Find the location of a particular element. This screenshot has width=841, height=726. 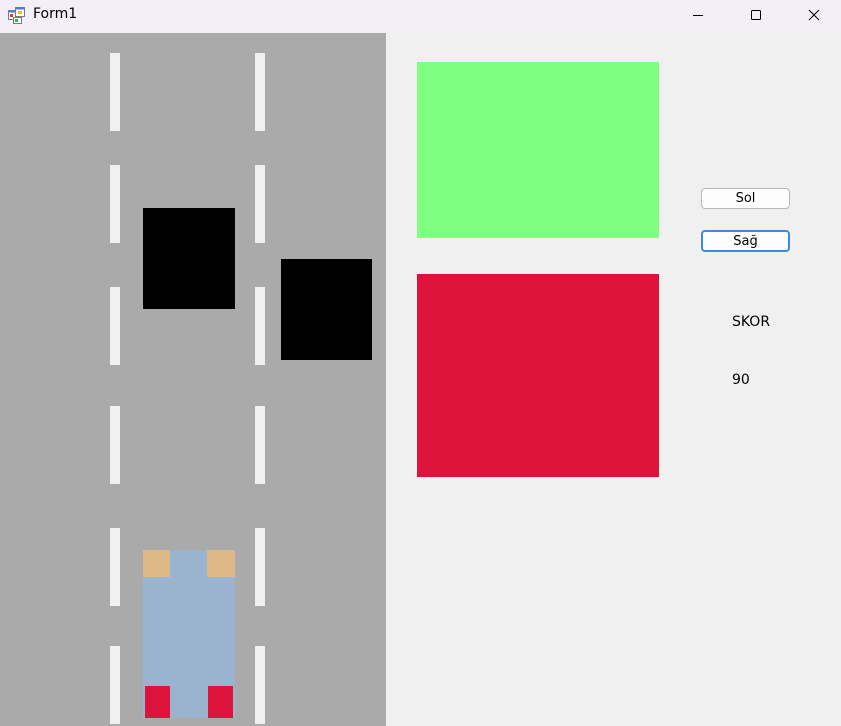

close-icon is located at coordinates (814, 14).